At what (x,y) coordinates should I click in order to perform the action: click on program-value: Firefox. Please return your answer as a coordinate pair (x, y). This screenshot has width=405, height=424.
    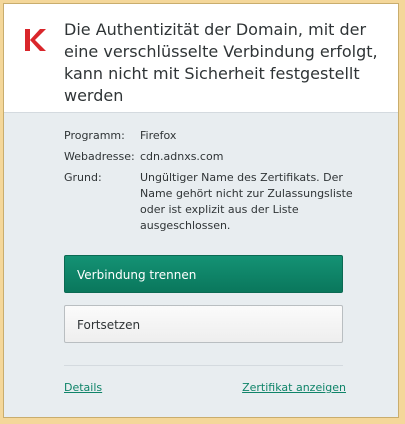
    Looking at the image, I should click on (158, 135).